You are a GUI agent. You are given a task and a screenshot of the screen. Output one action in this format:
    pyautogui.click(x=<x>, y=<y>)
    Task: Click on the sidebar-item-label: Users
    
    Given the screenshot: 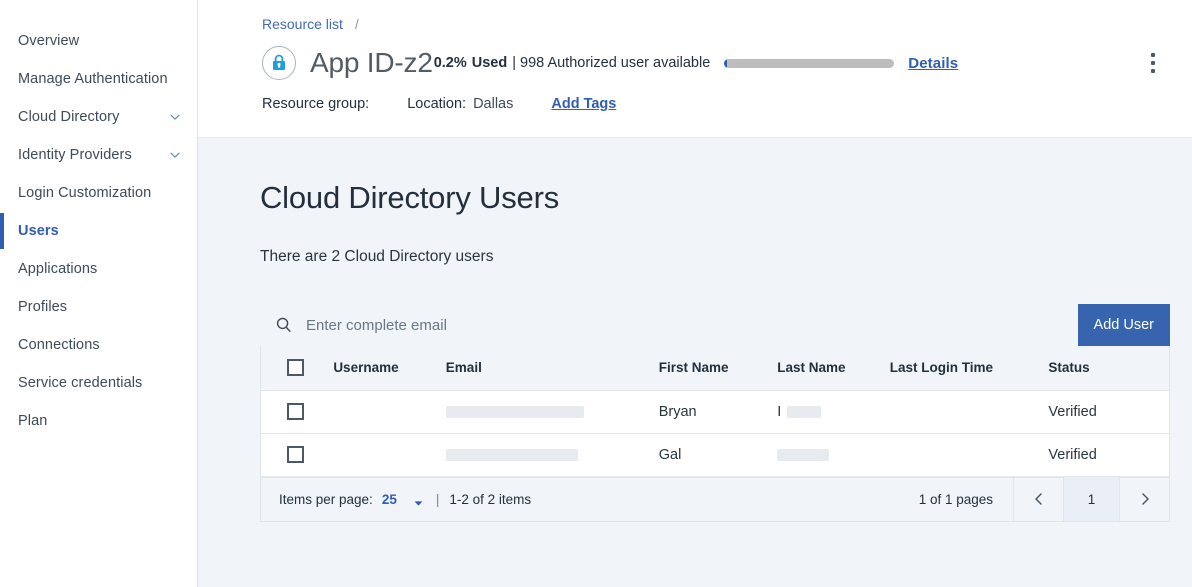 What is the action you would take?
    pyautogui.click(x=38, y=231)
    